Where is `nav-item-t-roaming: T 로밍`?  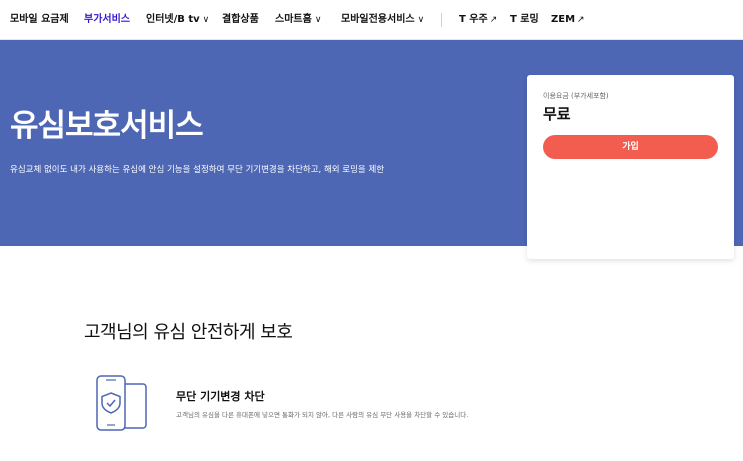 nav-item-t-roaming: T 로밍 is located at coordinates (524, 20).